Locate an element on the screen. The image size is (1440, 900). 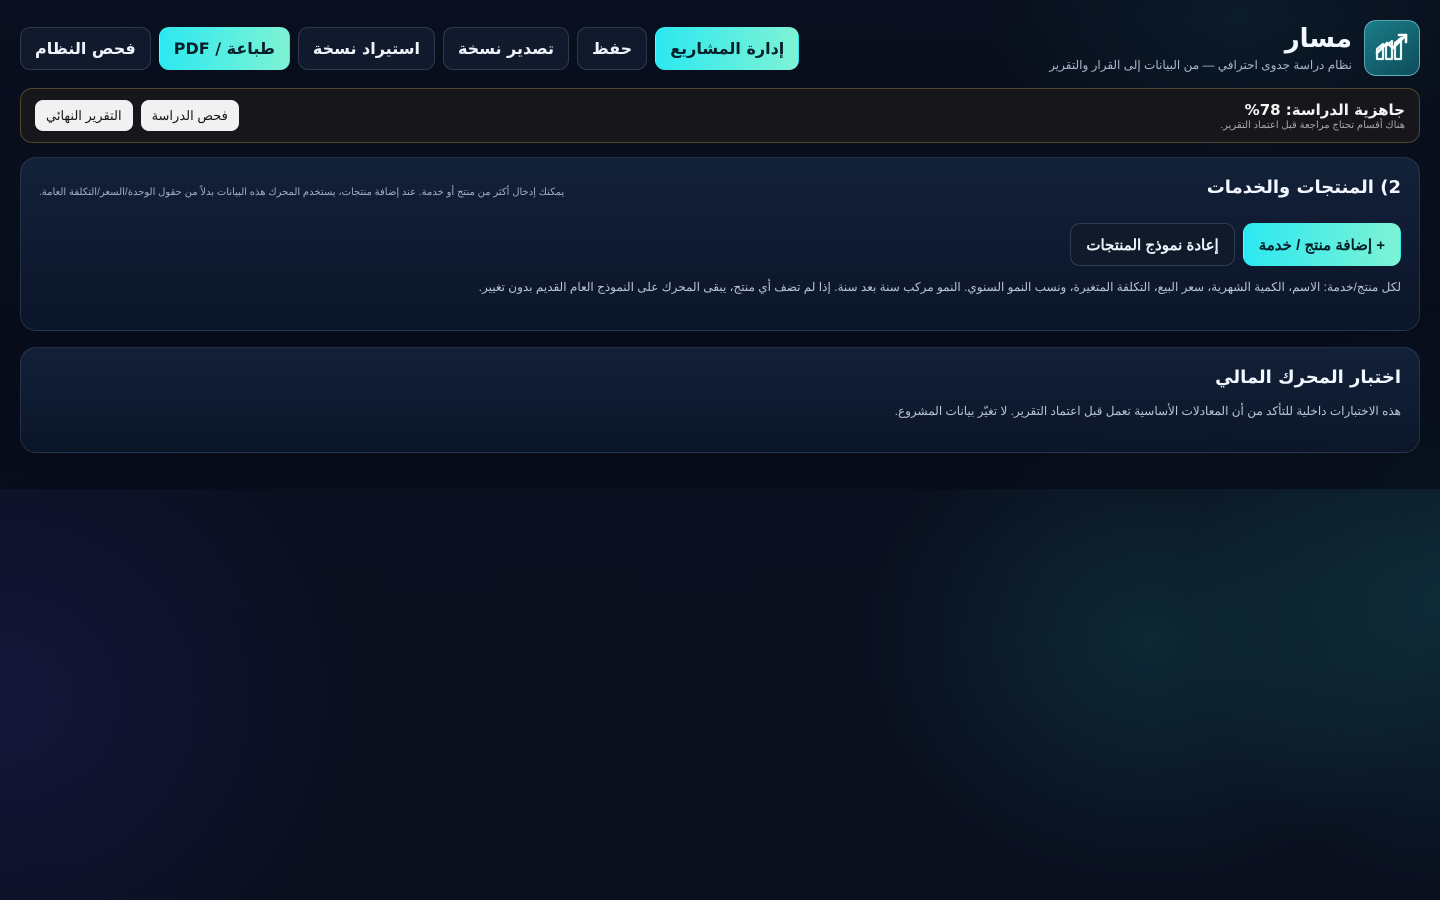
products-title: 2) المنتجات والخدمات is located at coordinates (1303, 187).